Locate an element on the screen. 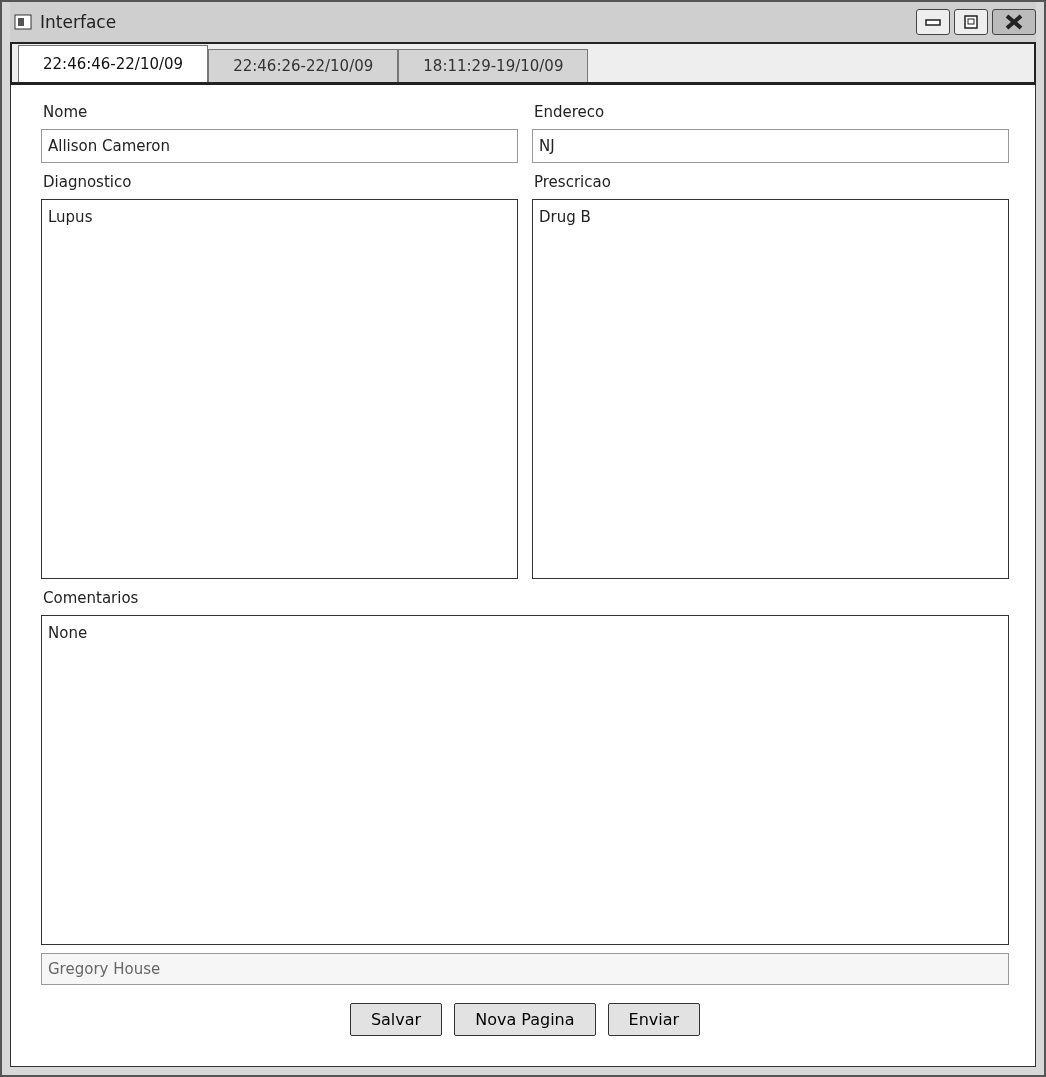 This screenshot has width=1046, height=1077. doctor-field: Gregory House is located at coordinates (525, 969).